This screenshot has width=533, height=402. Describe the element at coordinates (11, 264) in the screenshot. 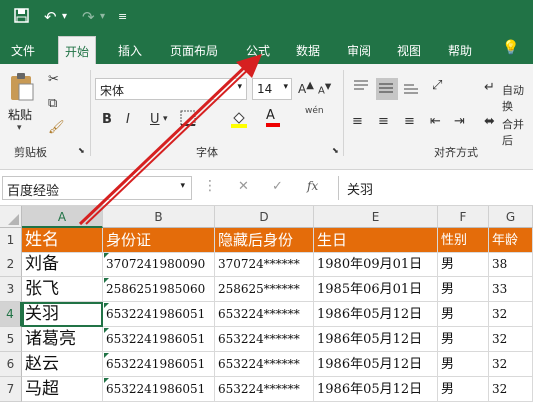

I see `row-header-2: 2` at that location.